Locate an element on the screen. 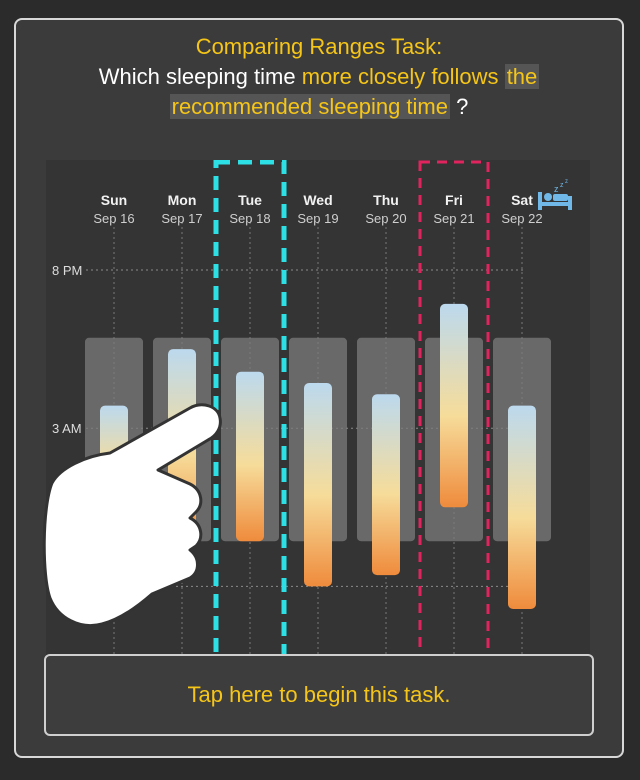  tap-hand-icon is located at coordinates (132, 515).